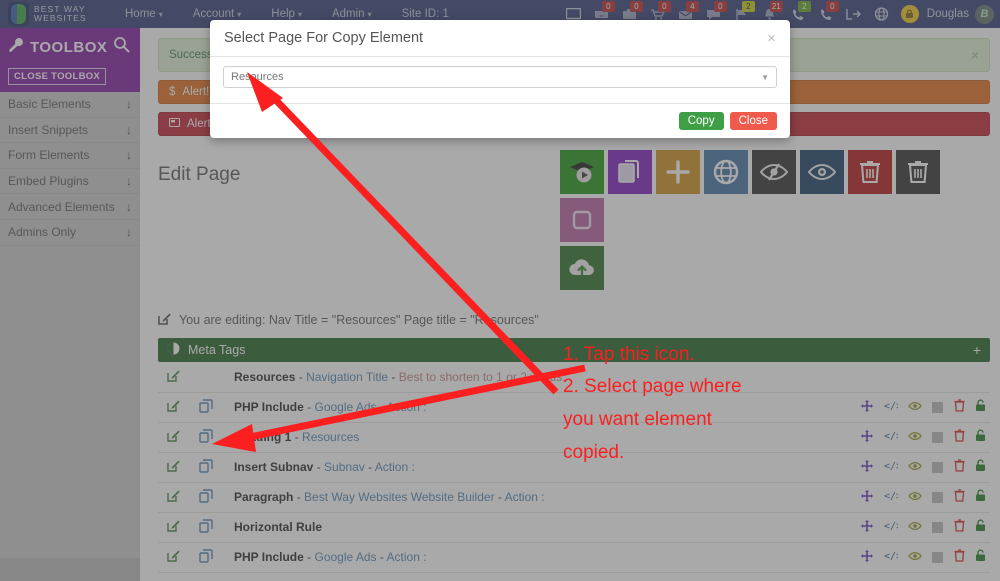  What do you see at coordinates (330, 437) in the screenshot?
I see `element-type: Resources` at bounding box center [330, 437].